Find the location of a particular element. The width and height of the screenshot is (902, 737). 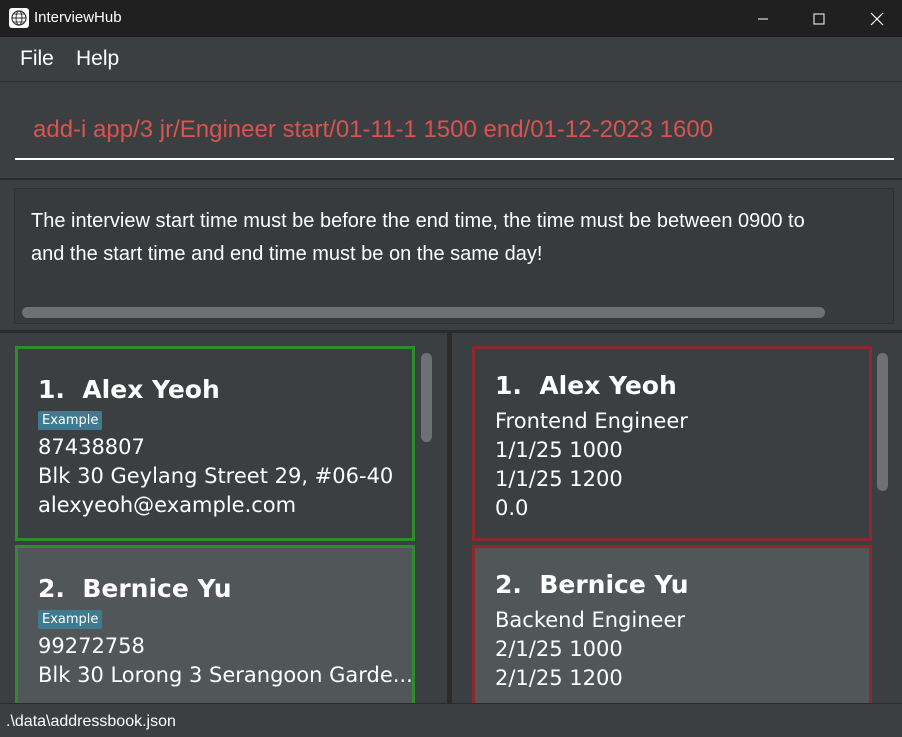

command-box is located at coordinates (451, 131).